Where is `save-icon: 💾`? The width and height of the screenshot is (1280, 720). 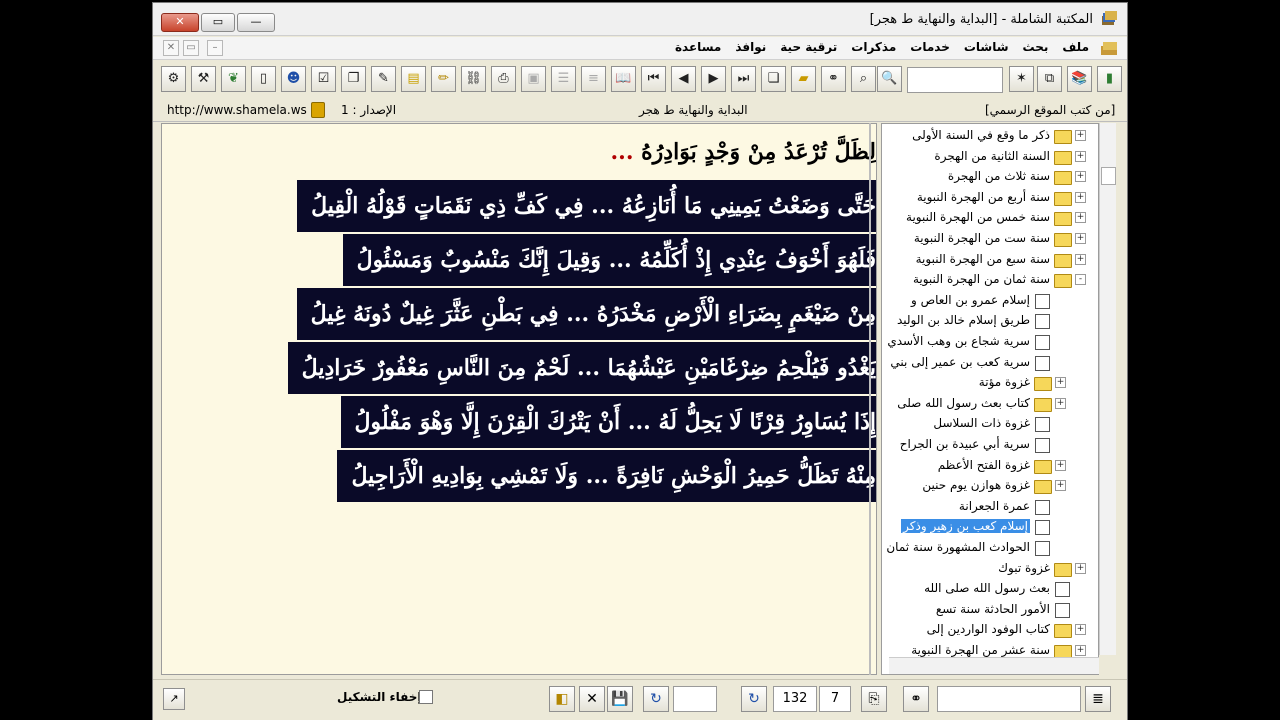 save-icon: 💾 is located at coordinates (620, 699).